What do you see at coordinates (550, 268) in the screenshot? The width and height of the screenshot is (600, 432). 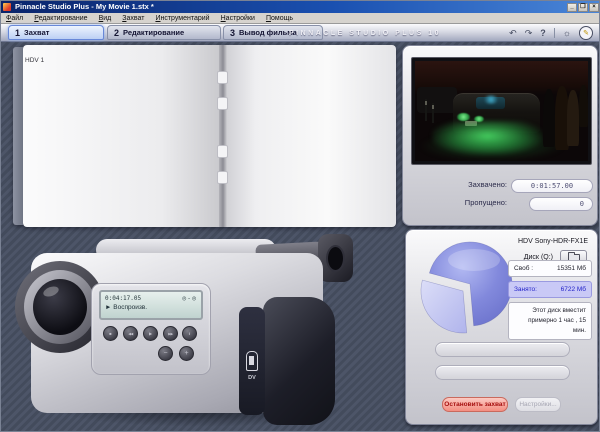 I see `free-space-box: Своб : 15351 Мб` at bounding box center [550, 268].